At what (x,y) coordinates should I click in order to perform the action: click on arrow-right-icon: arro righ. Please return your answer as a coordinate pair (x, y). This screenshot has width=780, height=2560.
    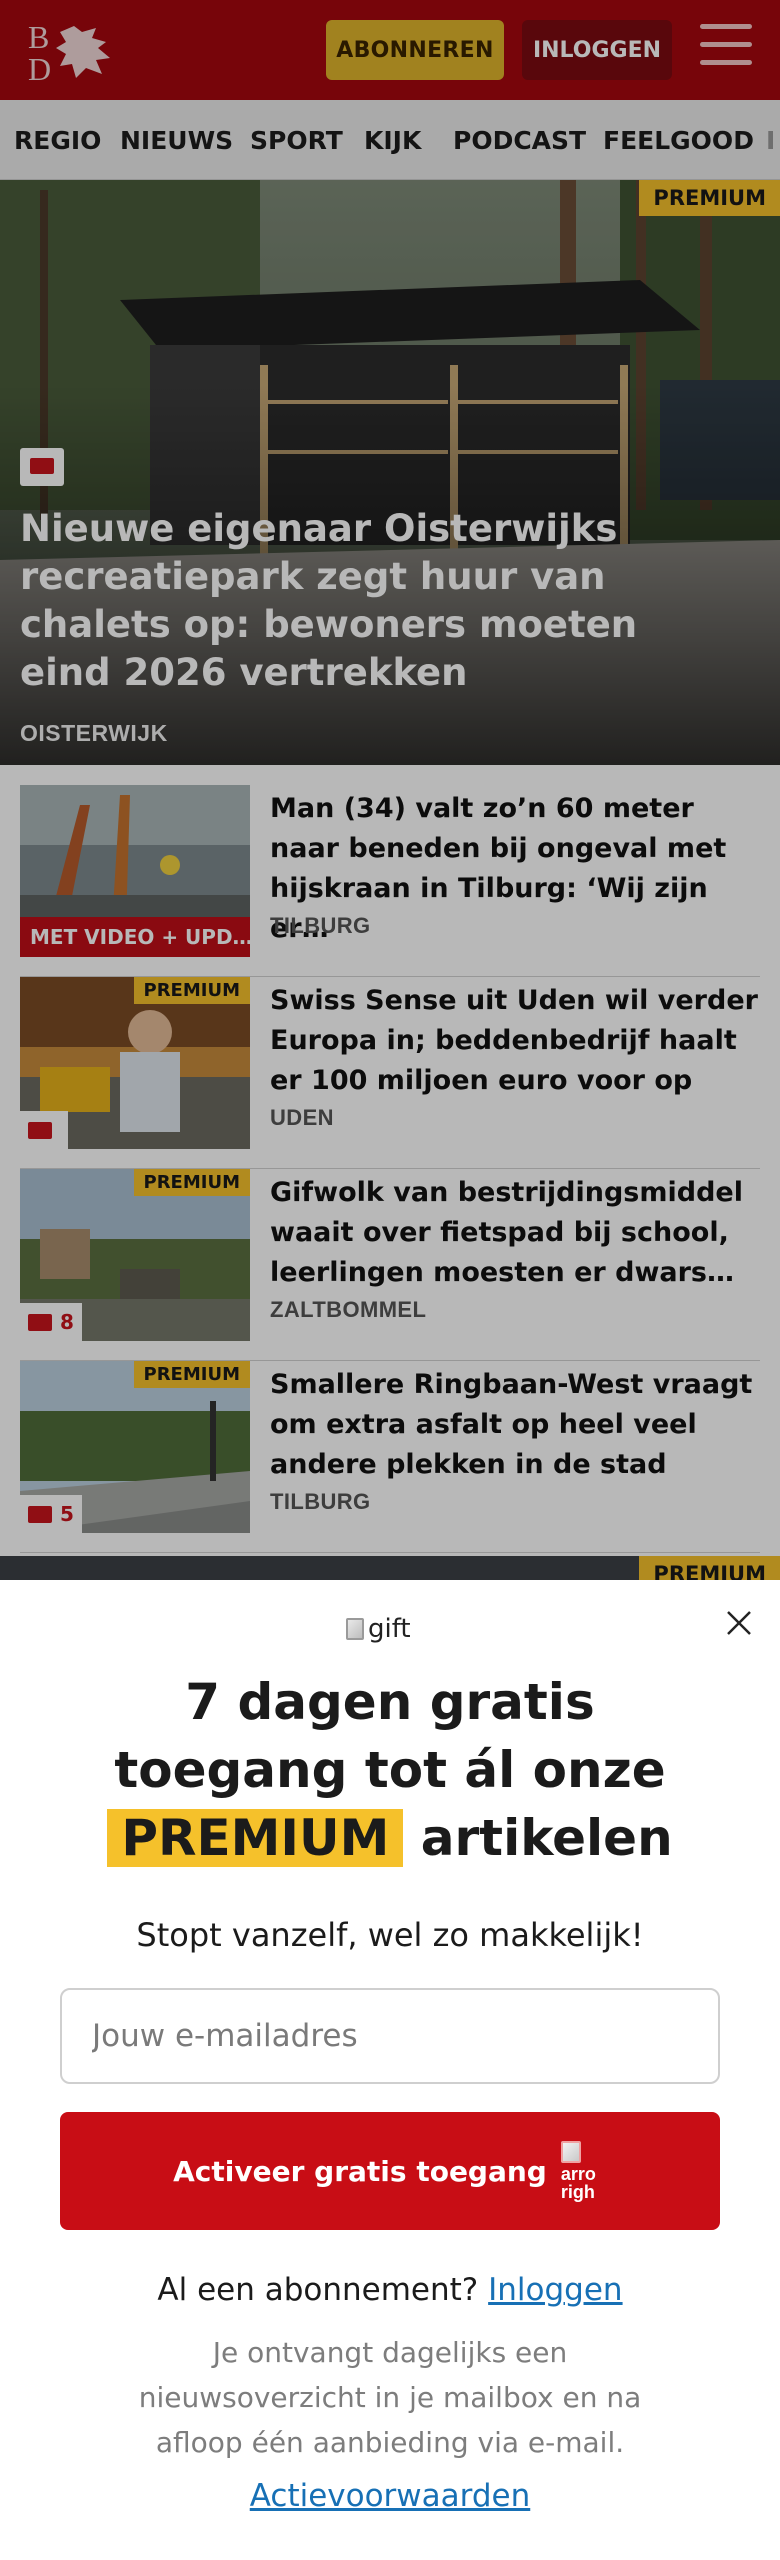
    Looking at the image, I should click on (583, 2171).